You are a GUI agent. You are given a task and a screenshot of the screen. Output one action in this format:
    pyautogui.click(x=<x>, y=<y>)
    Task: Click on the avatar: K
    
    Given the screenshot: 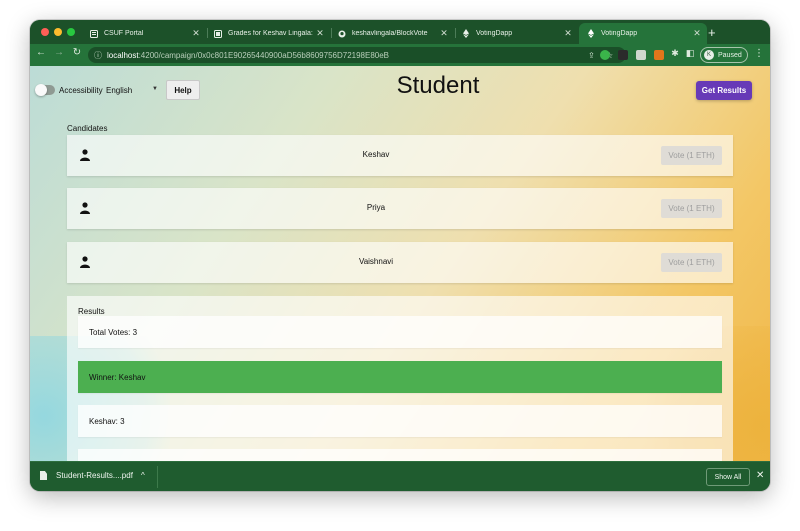 What is the action you would take?
    pyautogui.click(x=709, y=55)
    